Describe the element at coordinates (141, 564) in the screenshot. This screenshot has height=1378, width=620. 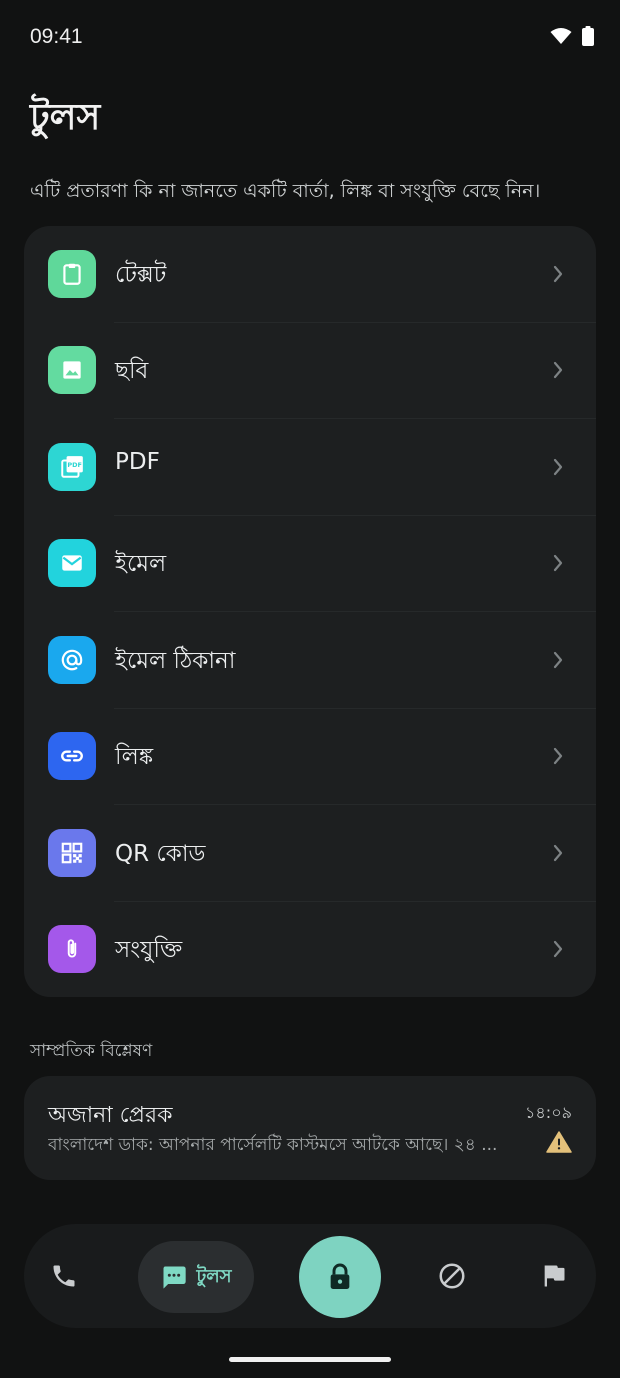
I see `tool-label: ইমেল` at that location.